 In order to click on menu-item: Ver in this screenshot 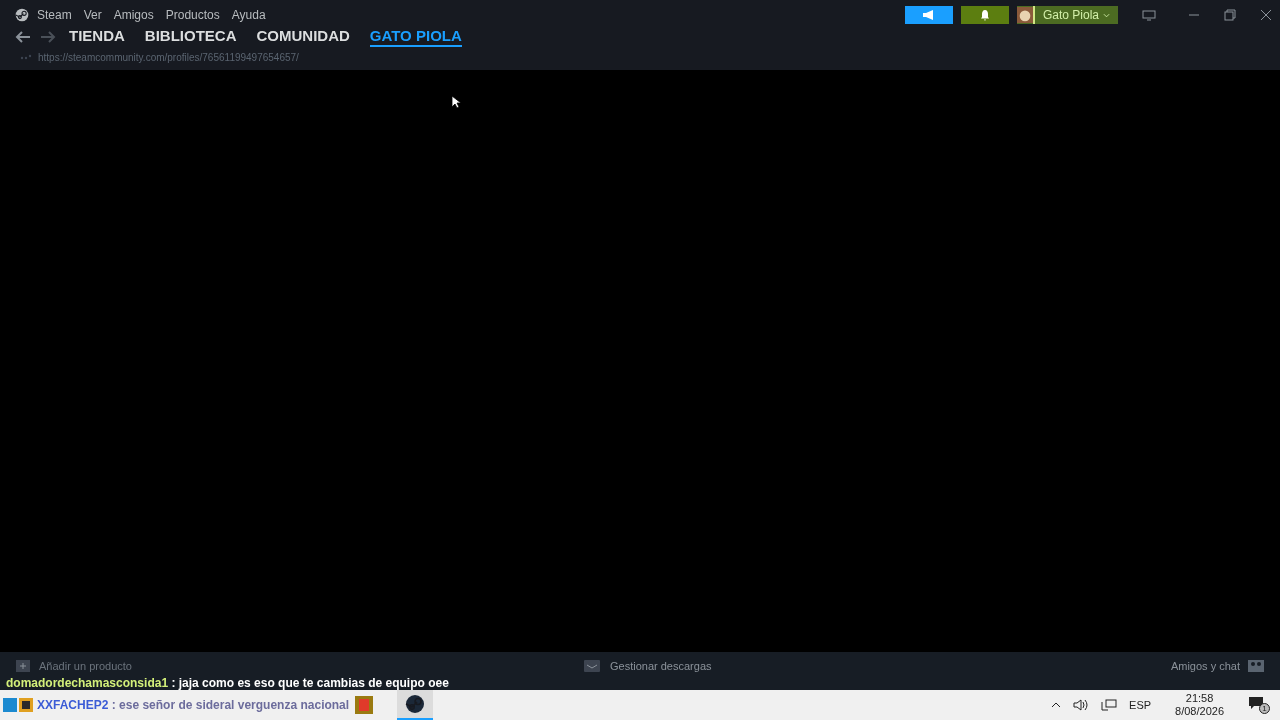, I will do `click(92, 15)`.